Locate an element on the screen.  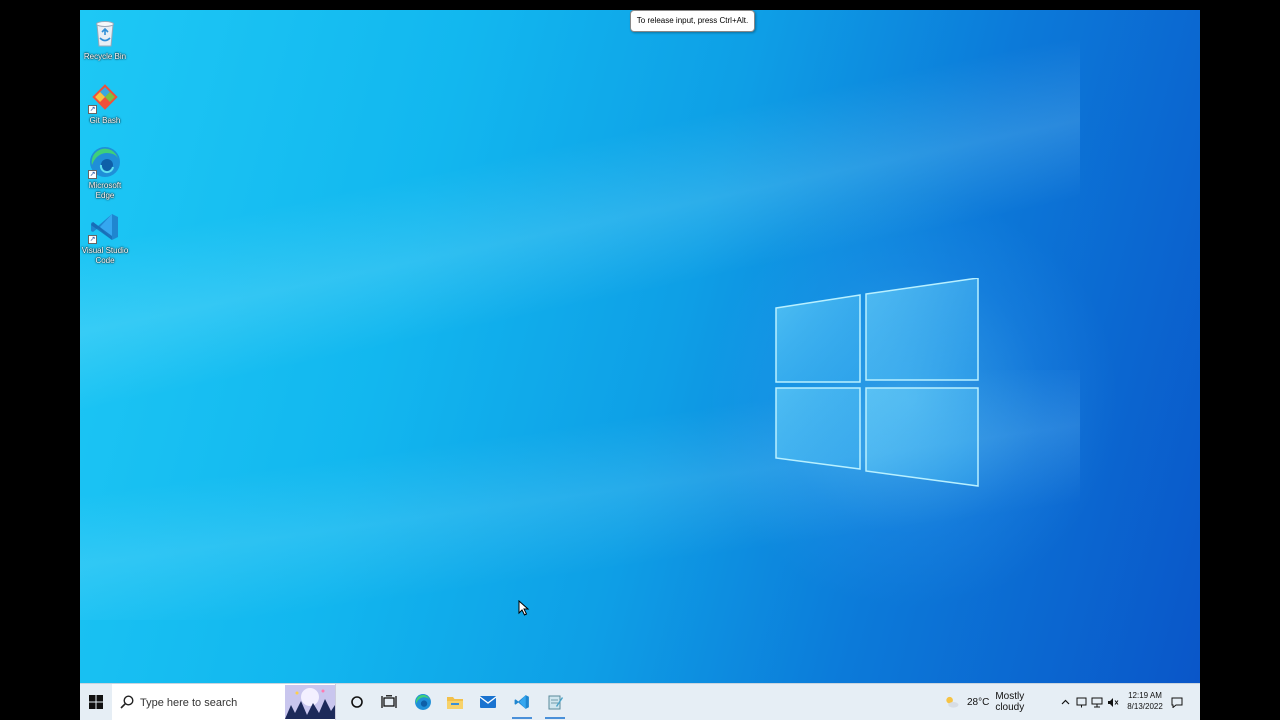
weather-widget: 28°C Mostly cloudy is located at coordinates (998, 702).